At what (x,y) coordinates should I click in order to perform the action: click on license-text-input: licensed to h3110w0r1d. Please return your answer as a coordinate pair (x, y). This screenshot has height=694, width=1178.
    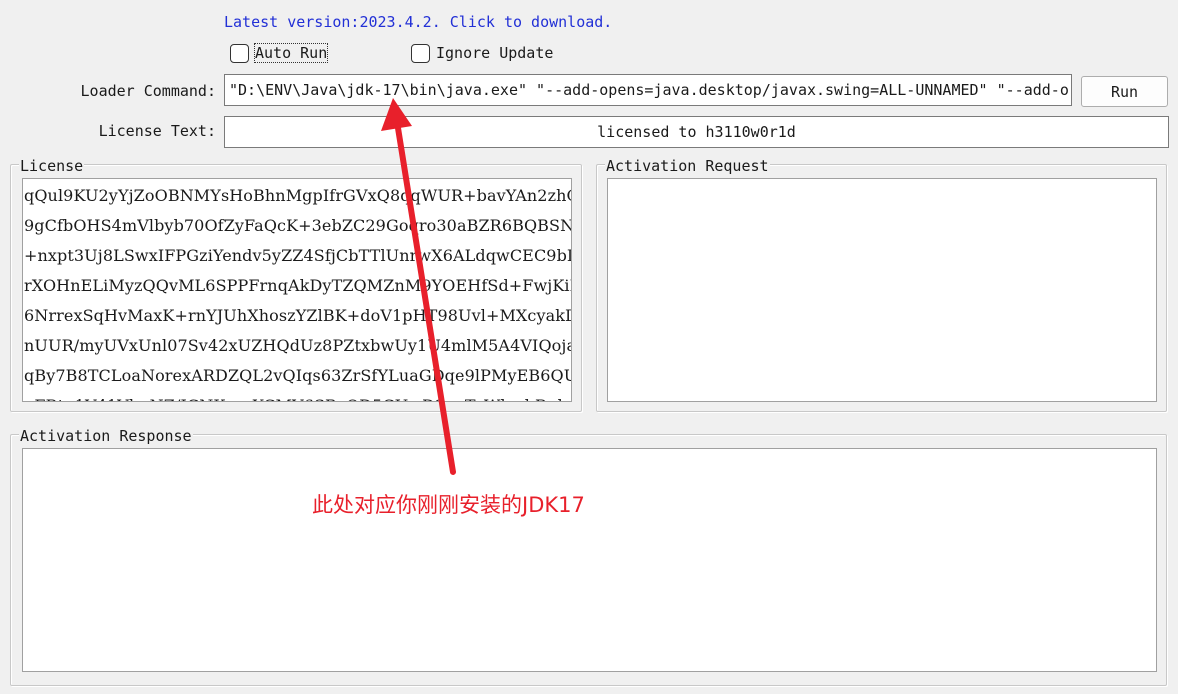
    Looking at the image, I should click on (696, 132).